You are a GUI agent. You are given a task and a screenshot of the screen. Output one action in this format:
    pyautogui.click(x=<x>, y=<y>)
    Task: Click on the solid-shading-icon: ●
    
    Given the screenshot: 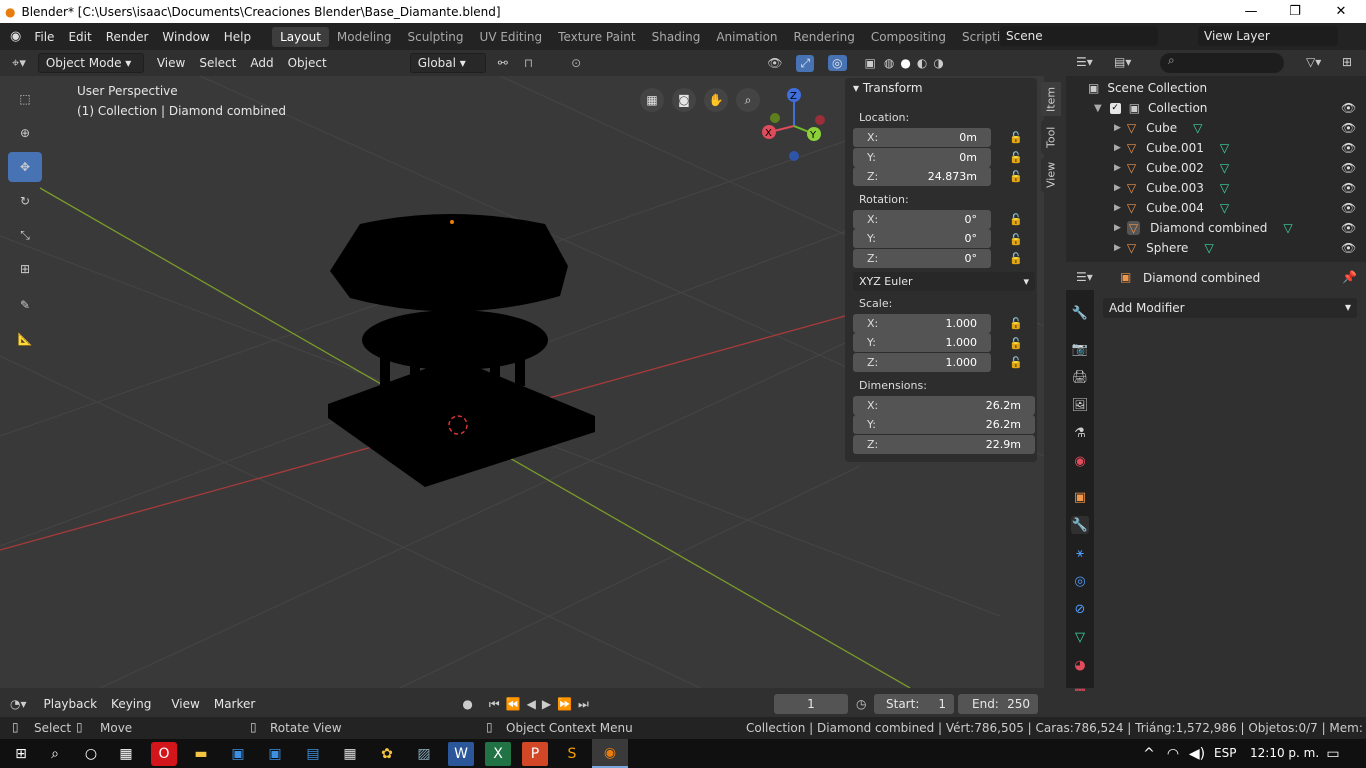 What is the action you would take?
    pyautogui.click(x=905, y=63)
    